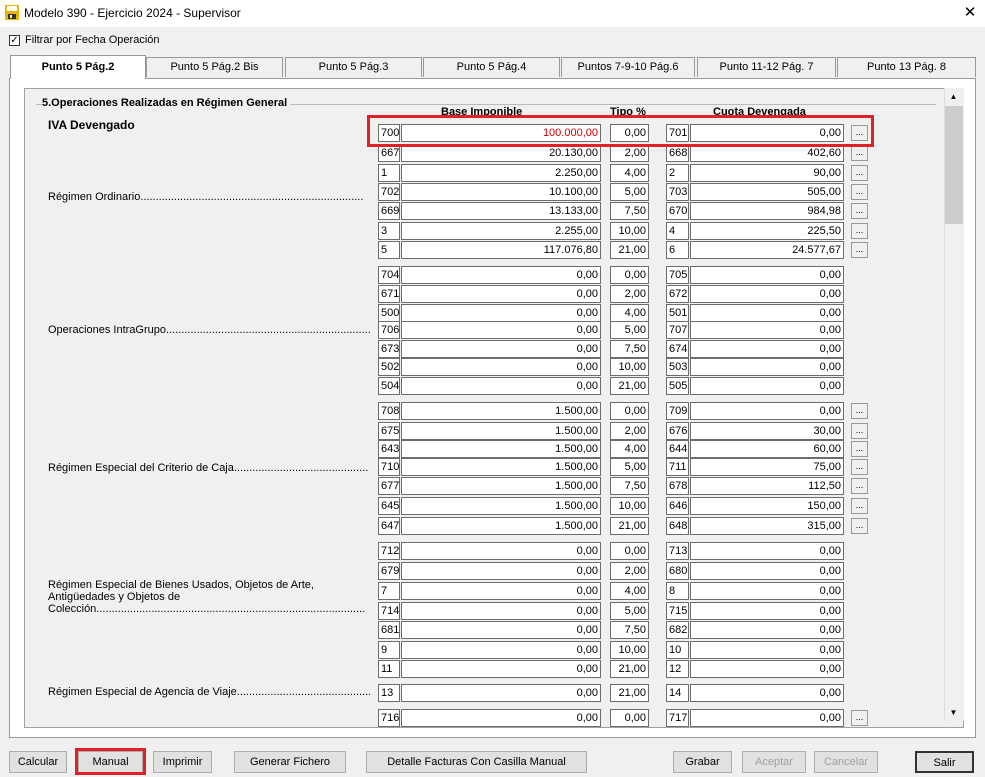 This screenshot has width=985, height=777. I want to click on scroll-up-icon: ▲, so click(953, 96).